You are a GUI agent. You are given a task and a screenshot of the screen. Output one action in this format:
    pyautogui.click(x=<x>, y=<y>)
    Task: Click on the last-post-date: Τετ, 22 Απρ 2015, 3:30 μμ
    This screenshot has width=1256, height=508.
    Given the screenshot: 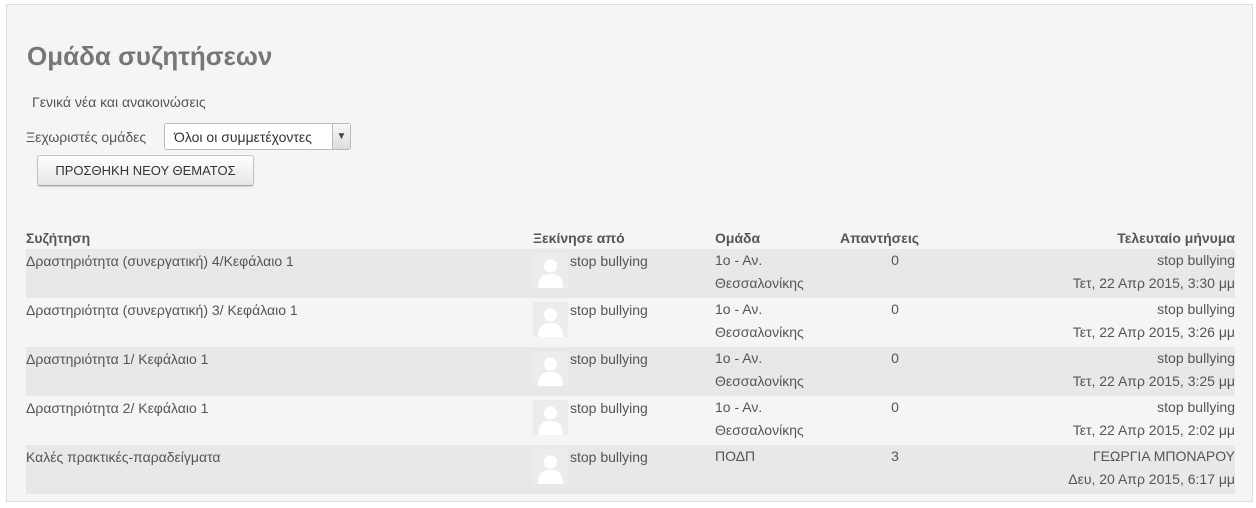 What is the action you would take?
    pyautogui.click(x=1077, y=283)
    